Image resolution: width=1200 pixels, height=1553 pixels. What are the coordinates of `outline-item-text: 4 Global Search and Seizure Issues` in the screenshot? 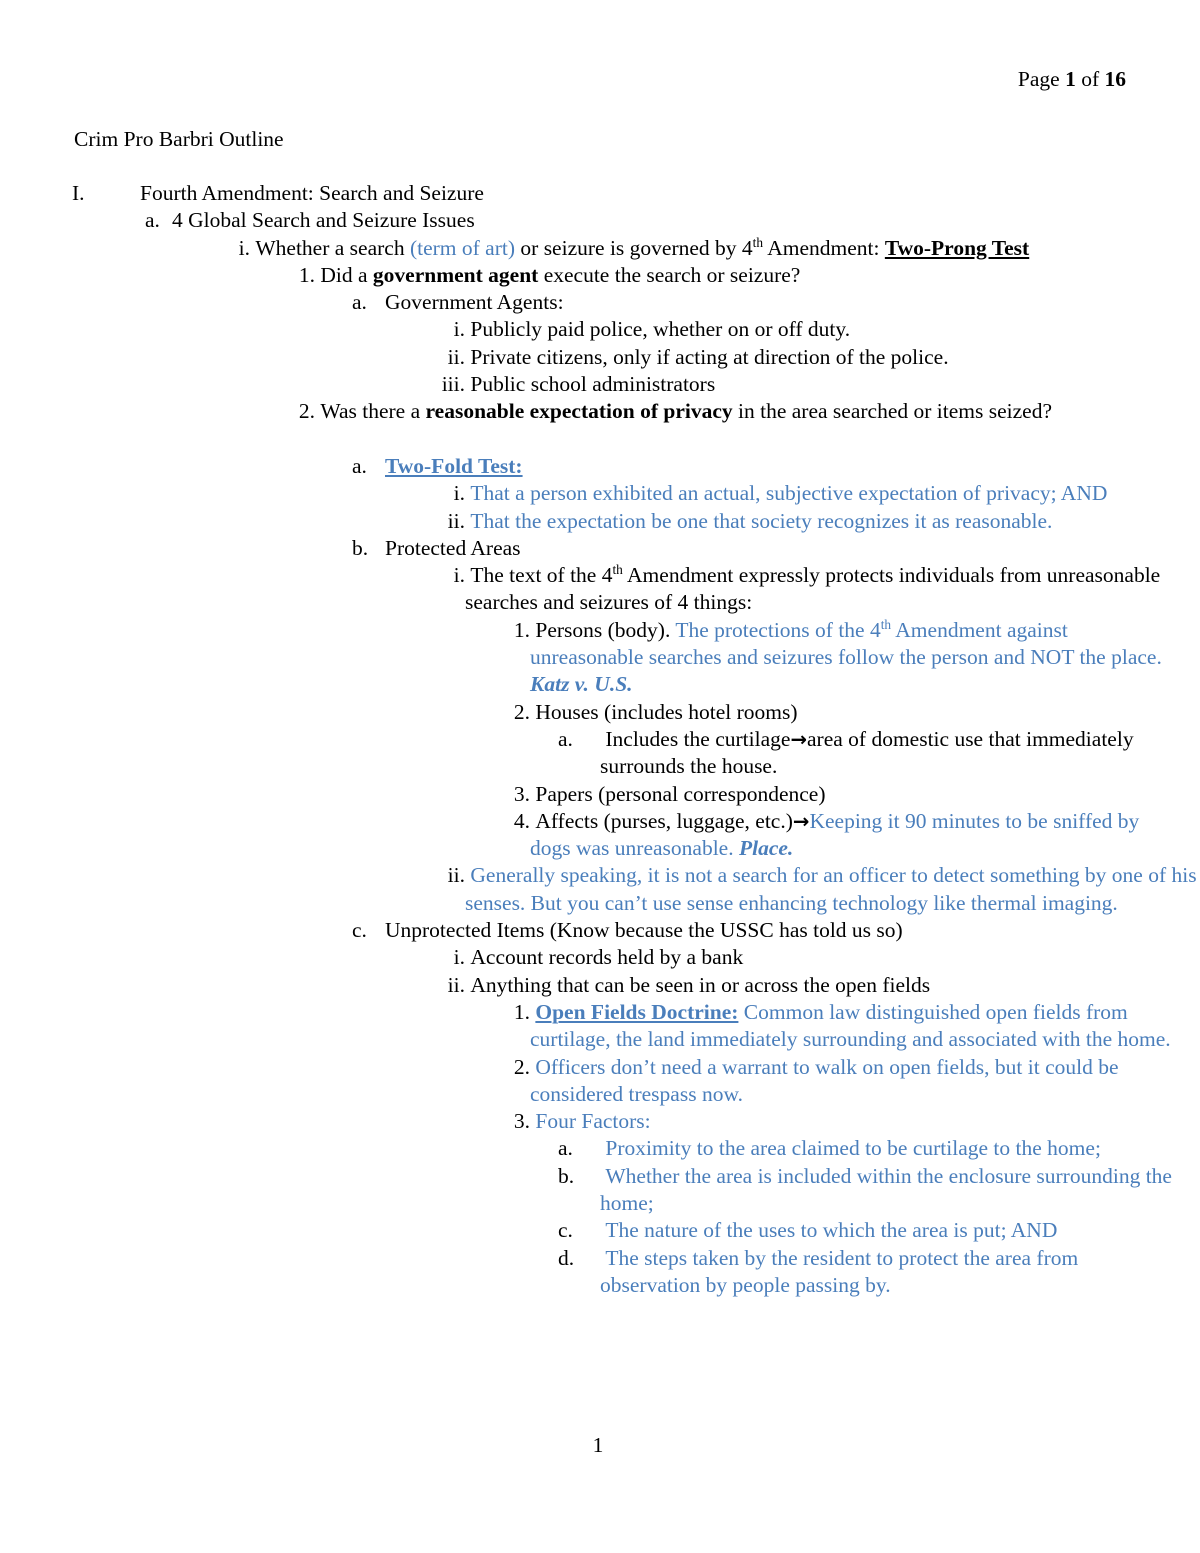 It's located at (323, 220).